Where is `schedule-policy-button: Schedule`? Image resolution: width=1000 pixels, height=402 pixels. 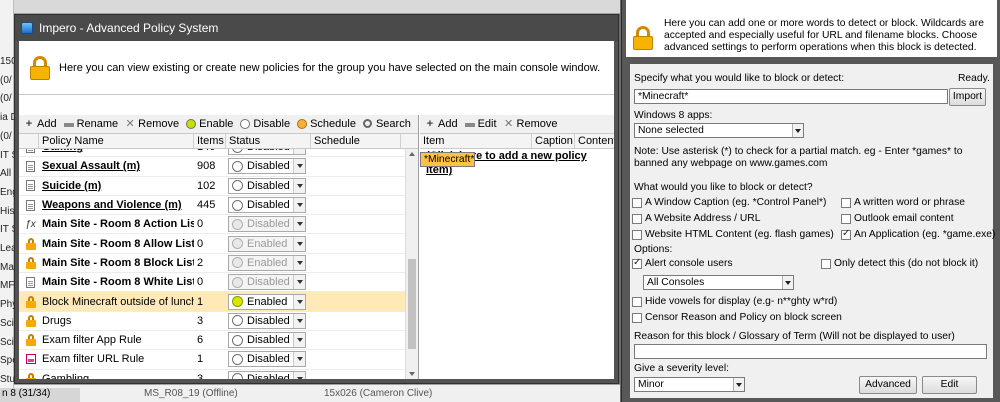
schedule-policy-button: Schedule is located at coordinates (326, 124).